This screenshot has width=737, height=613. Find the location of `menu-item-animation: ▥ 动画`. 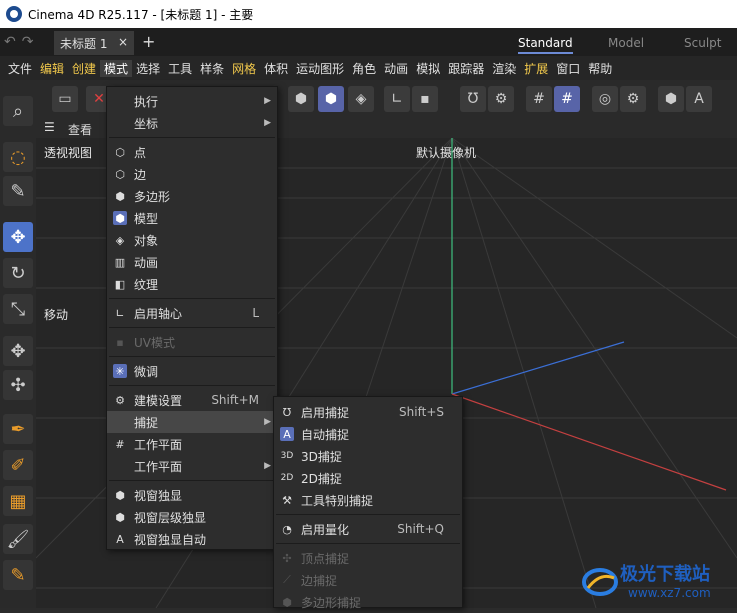

menu-item-animation: ▥ 动画 is located at coordinates (192, 262).